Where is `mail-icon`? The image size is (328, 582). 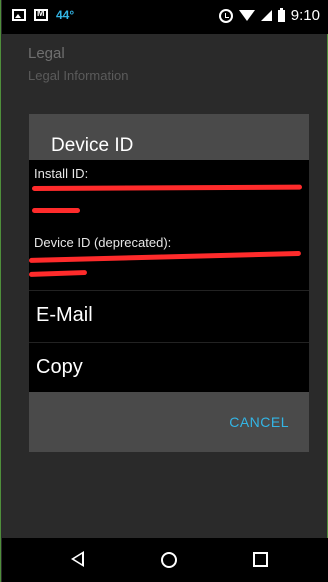
mail-icon is located at coordinates (41, 14).